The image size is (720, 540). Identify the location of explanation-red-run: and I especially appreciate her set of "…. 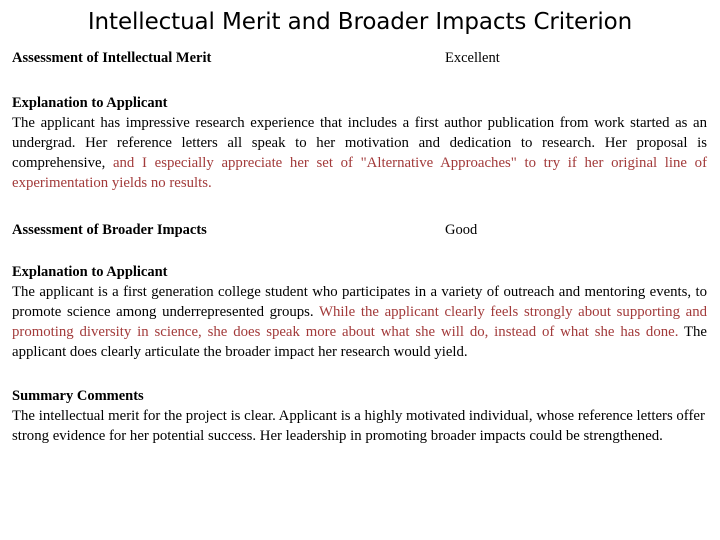
(359, 173).